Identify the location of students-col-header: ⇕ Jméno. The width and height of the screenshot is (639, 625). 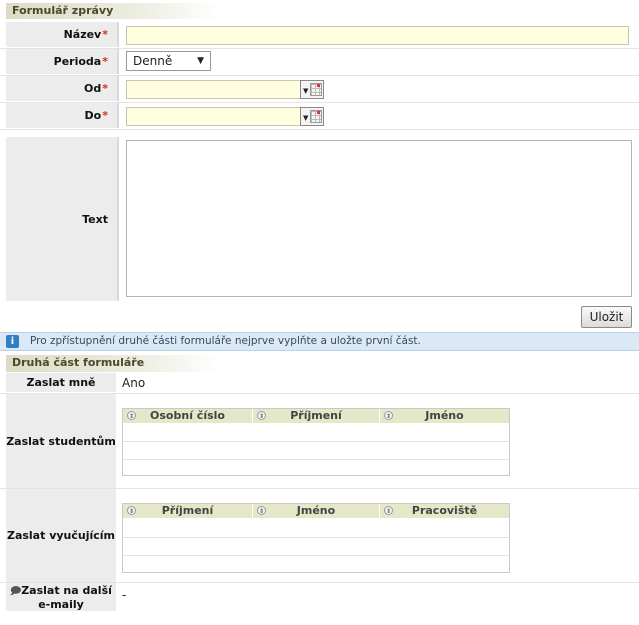
(444, 416).